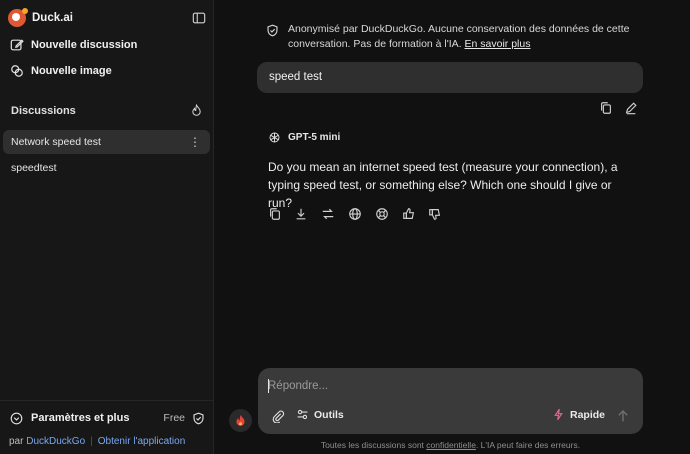  Describe the element at coordinates (528, 445) in the screenshot. I see `disclaimer-text-end: . L'IA peut faire des erreurs.` at that location.